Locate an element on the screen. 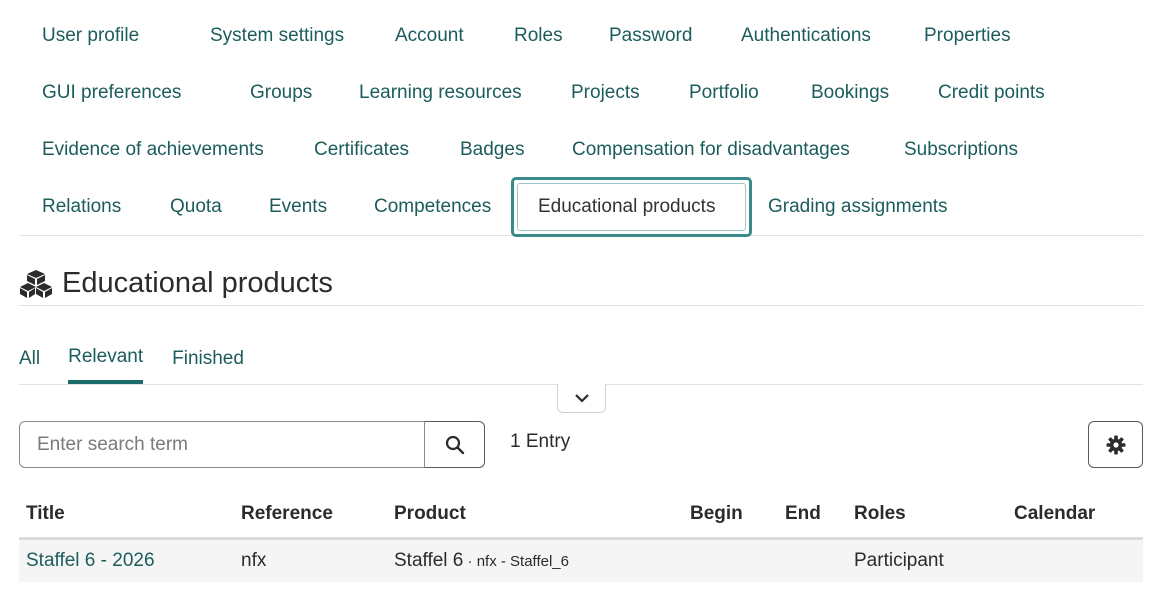 The width and height of the screenshot is (1150, 595). row-begin is located at coordinates (730, 560).